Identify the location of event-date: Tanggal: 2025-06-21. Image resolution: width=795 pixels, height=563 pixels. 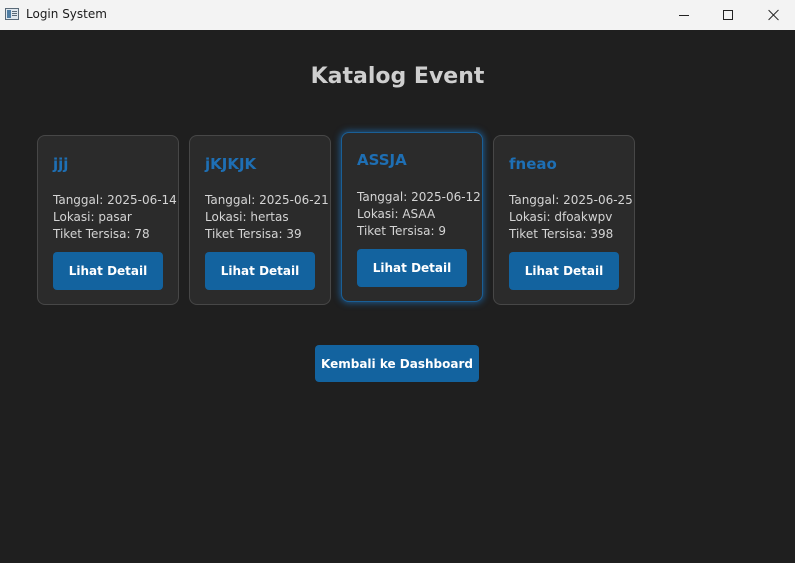
(267, 200).